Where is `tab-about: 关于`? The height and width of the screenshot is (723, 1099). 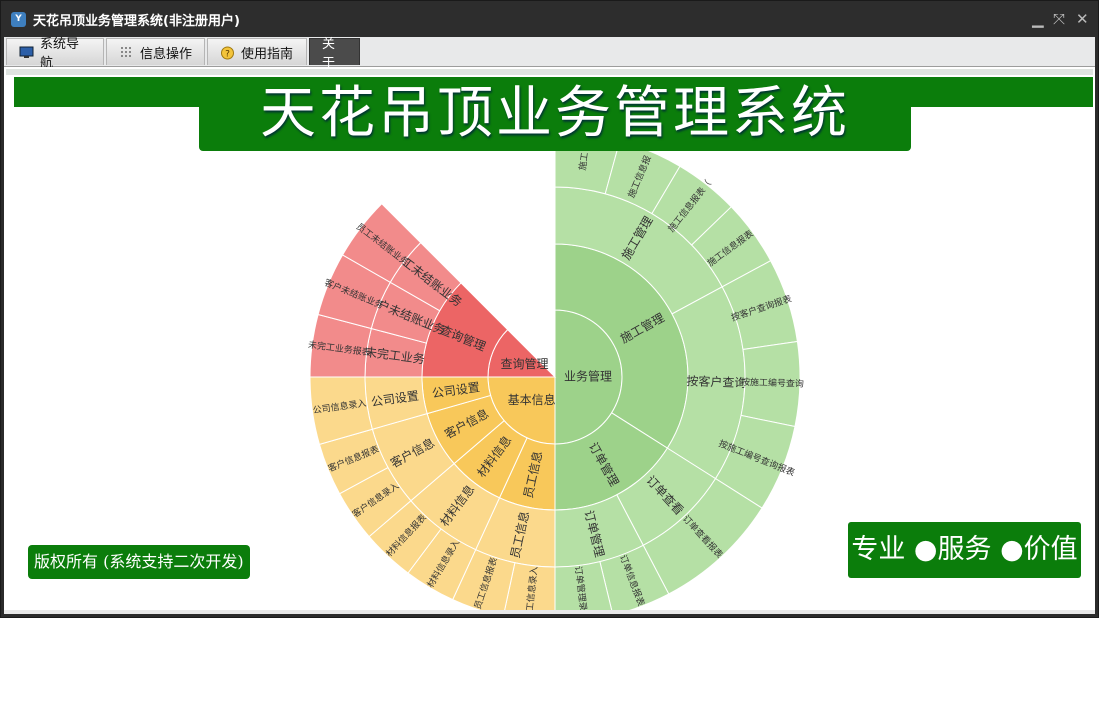 tab-about: 关于 is located at coordinates (334, 54).